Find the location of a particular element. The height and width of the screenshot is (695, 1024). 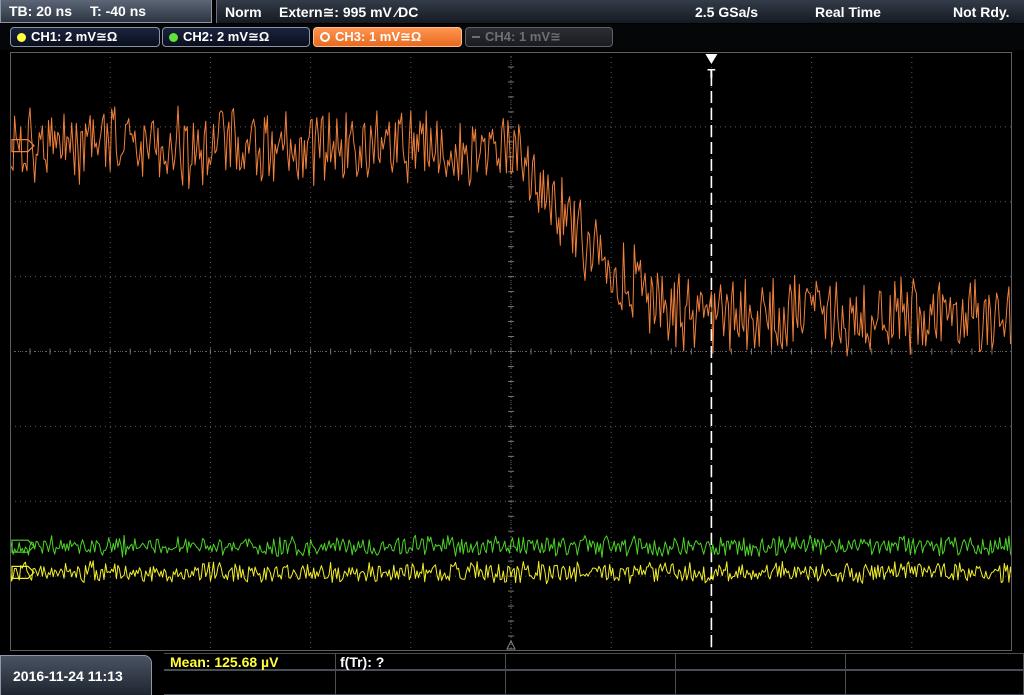

trigger-source-label: Extern≅: 995 mV ∕DC is located at coordinates (349, 12).